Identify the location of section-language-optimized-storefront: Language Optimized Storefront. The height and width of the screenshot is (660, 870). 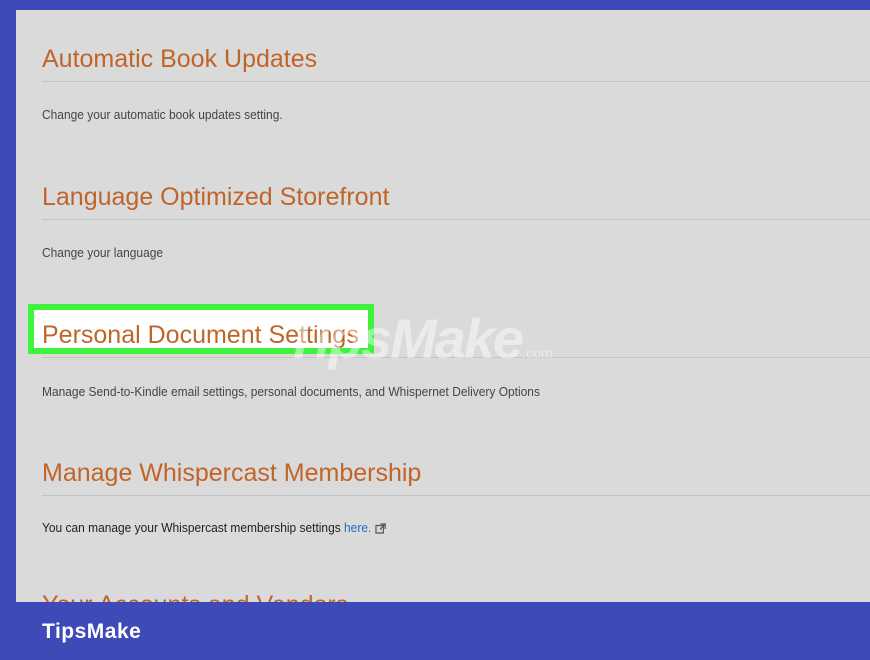
(456, 201).